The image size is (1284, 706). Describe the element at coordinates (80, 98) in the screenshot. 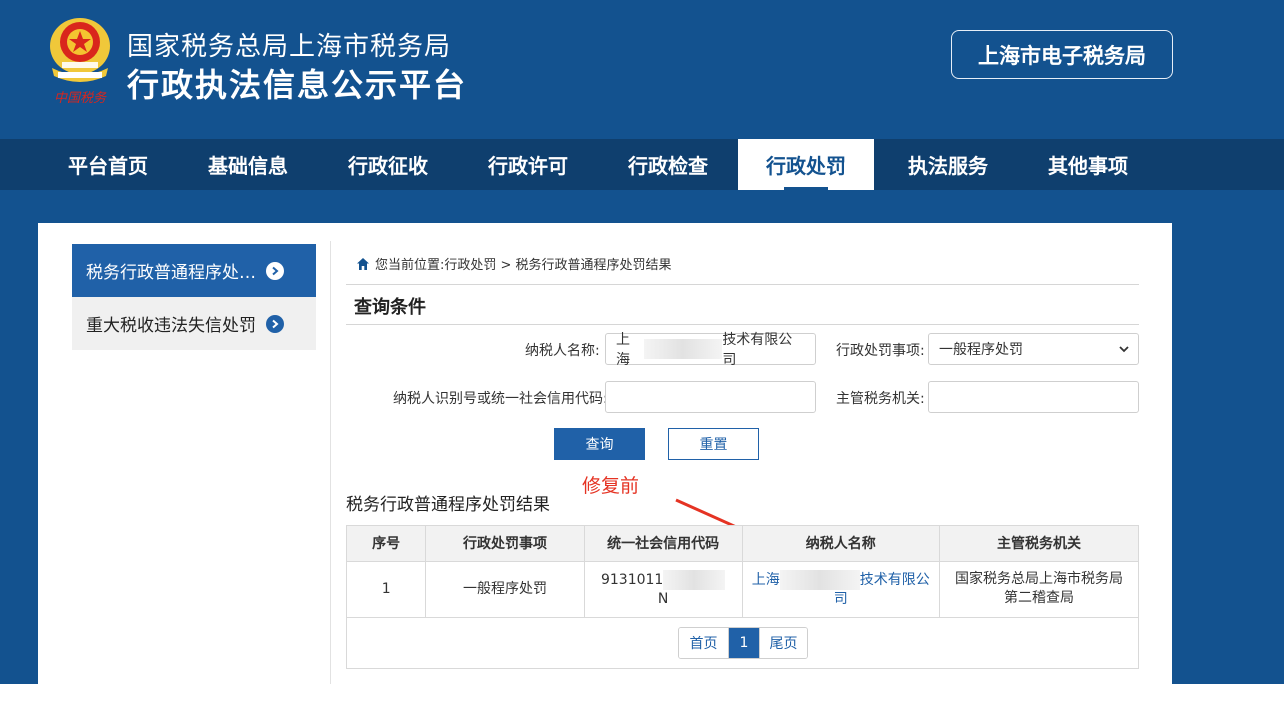

I see `logo-caption: 中国税务` at that location.